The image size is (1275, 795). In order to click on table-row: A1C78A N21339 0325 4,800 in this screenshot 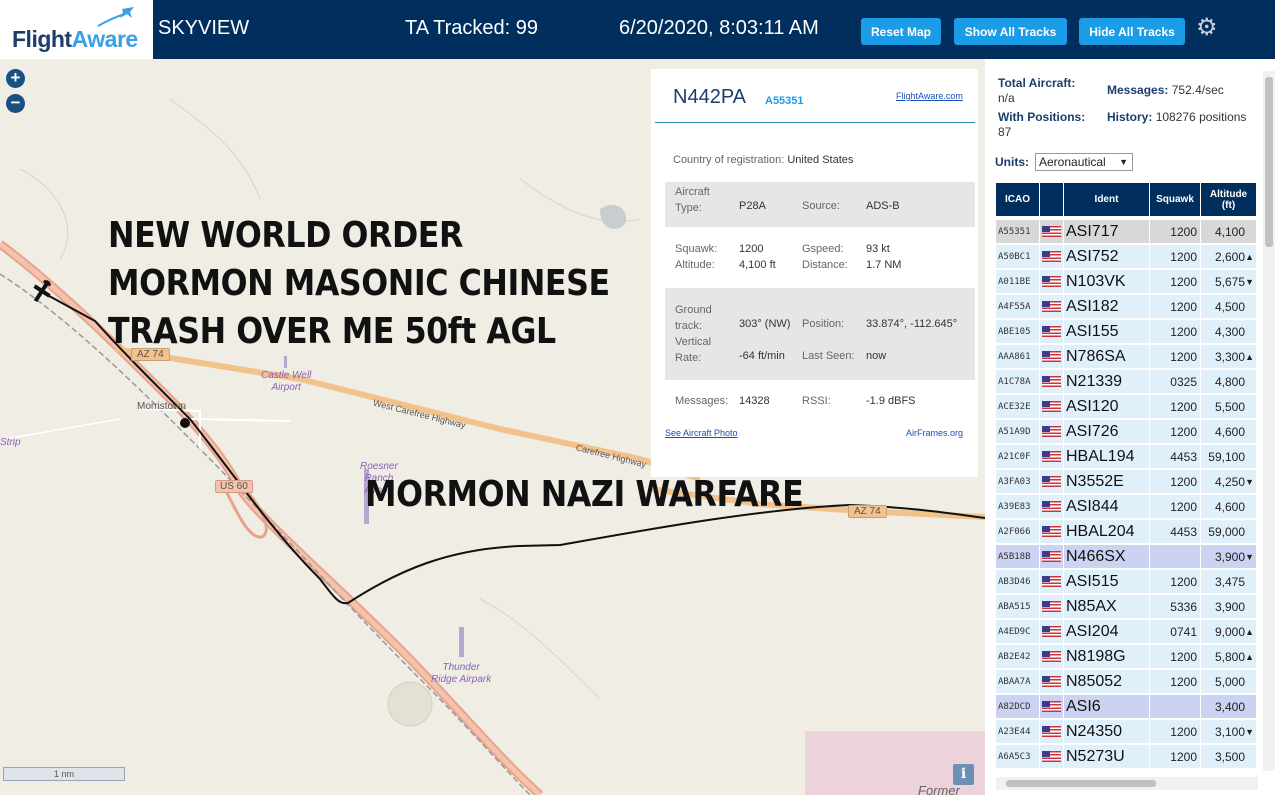, I will do `click(1126, 381)`.